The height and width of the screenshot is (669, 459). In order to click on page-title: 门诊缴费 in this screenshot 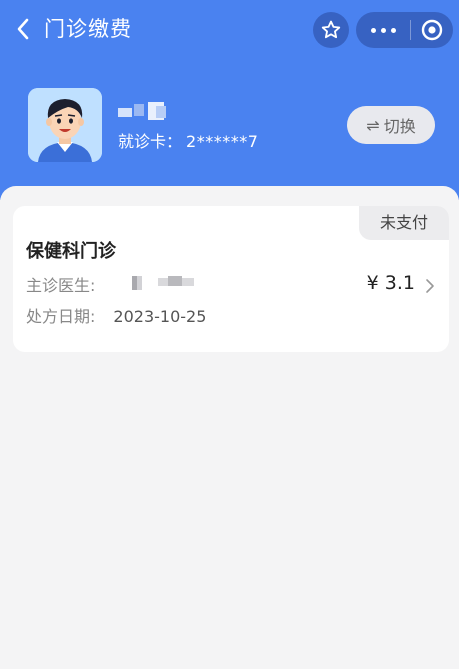, I will do `click(88, 29)`.